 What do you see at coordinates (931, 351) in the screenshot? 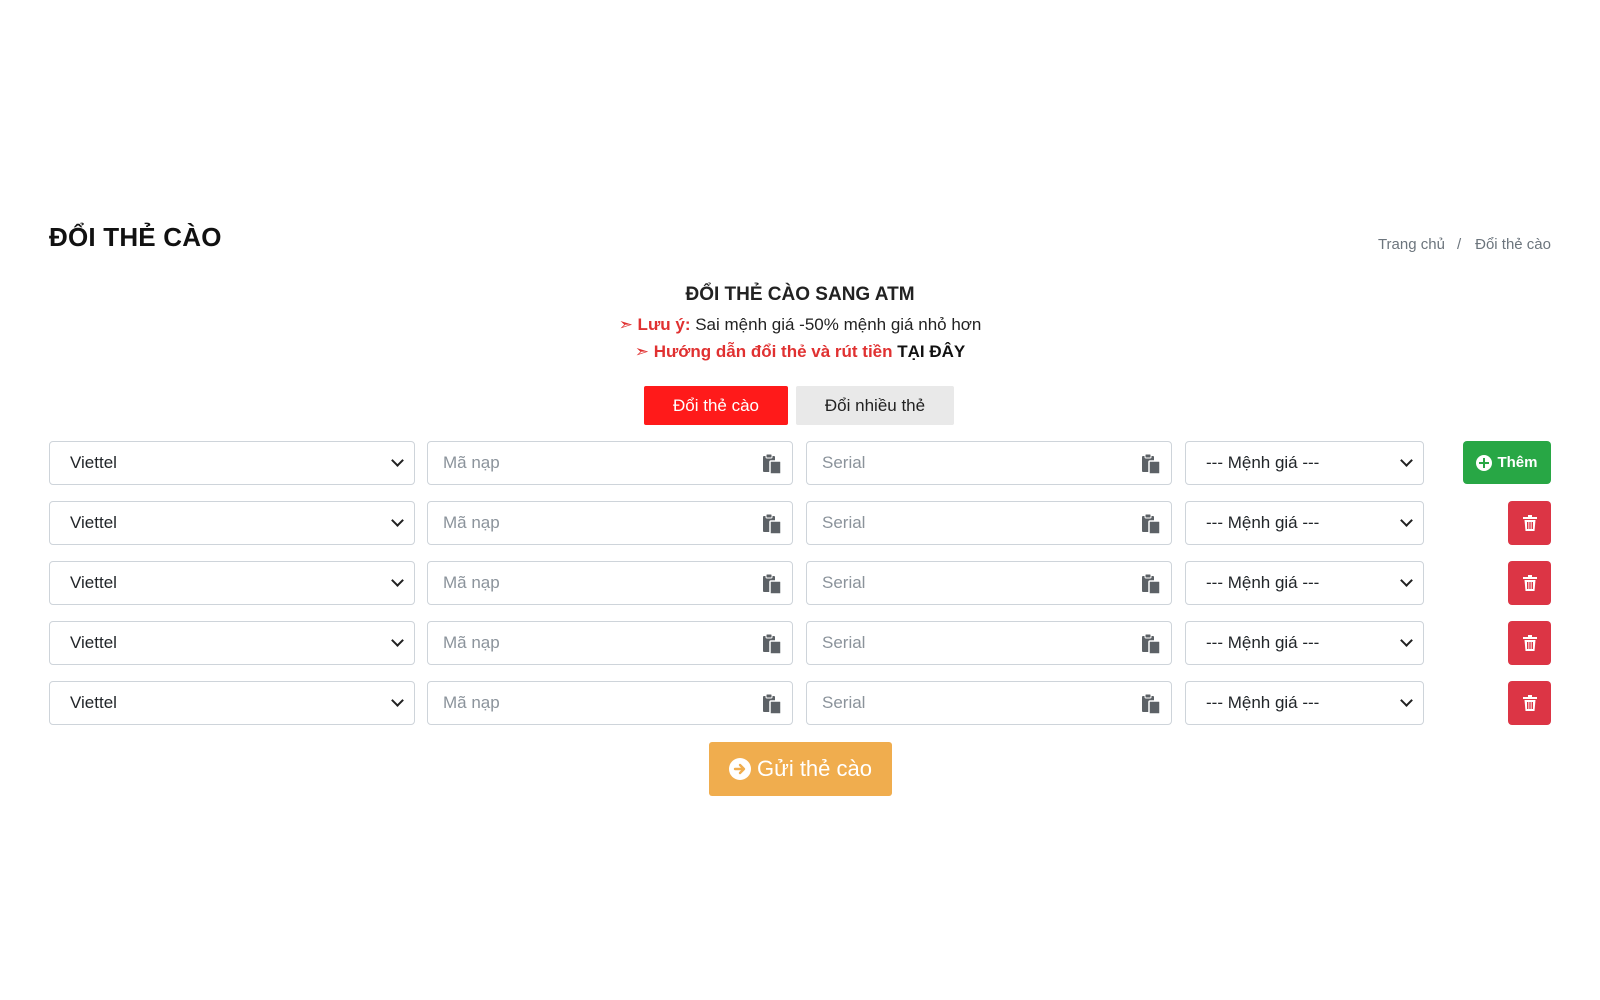
I see `notice-guide-link: TẠI ĐÂY` at bounding box center [931, 351].